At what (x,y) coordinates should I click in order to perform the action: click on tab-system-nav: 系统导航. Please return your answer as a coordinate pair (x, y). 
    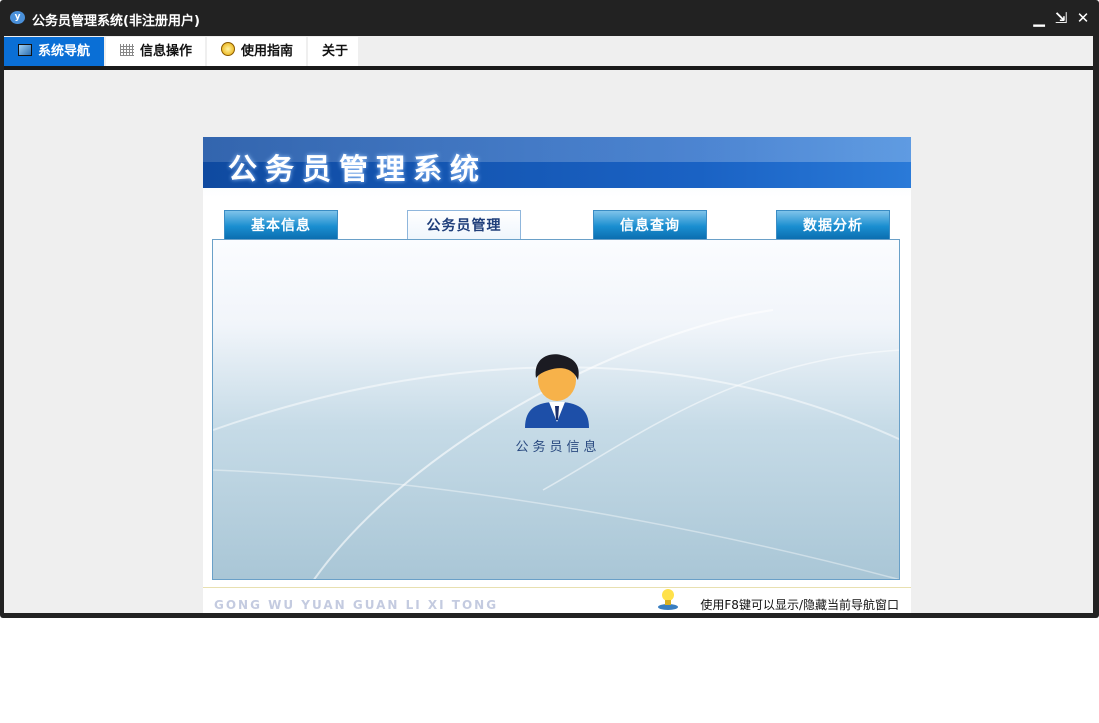
    Looking at the image, I should click on (54, 51).